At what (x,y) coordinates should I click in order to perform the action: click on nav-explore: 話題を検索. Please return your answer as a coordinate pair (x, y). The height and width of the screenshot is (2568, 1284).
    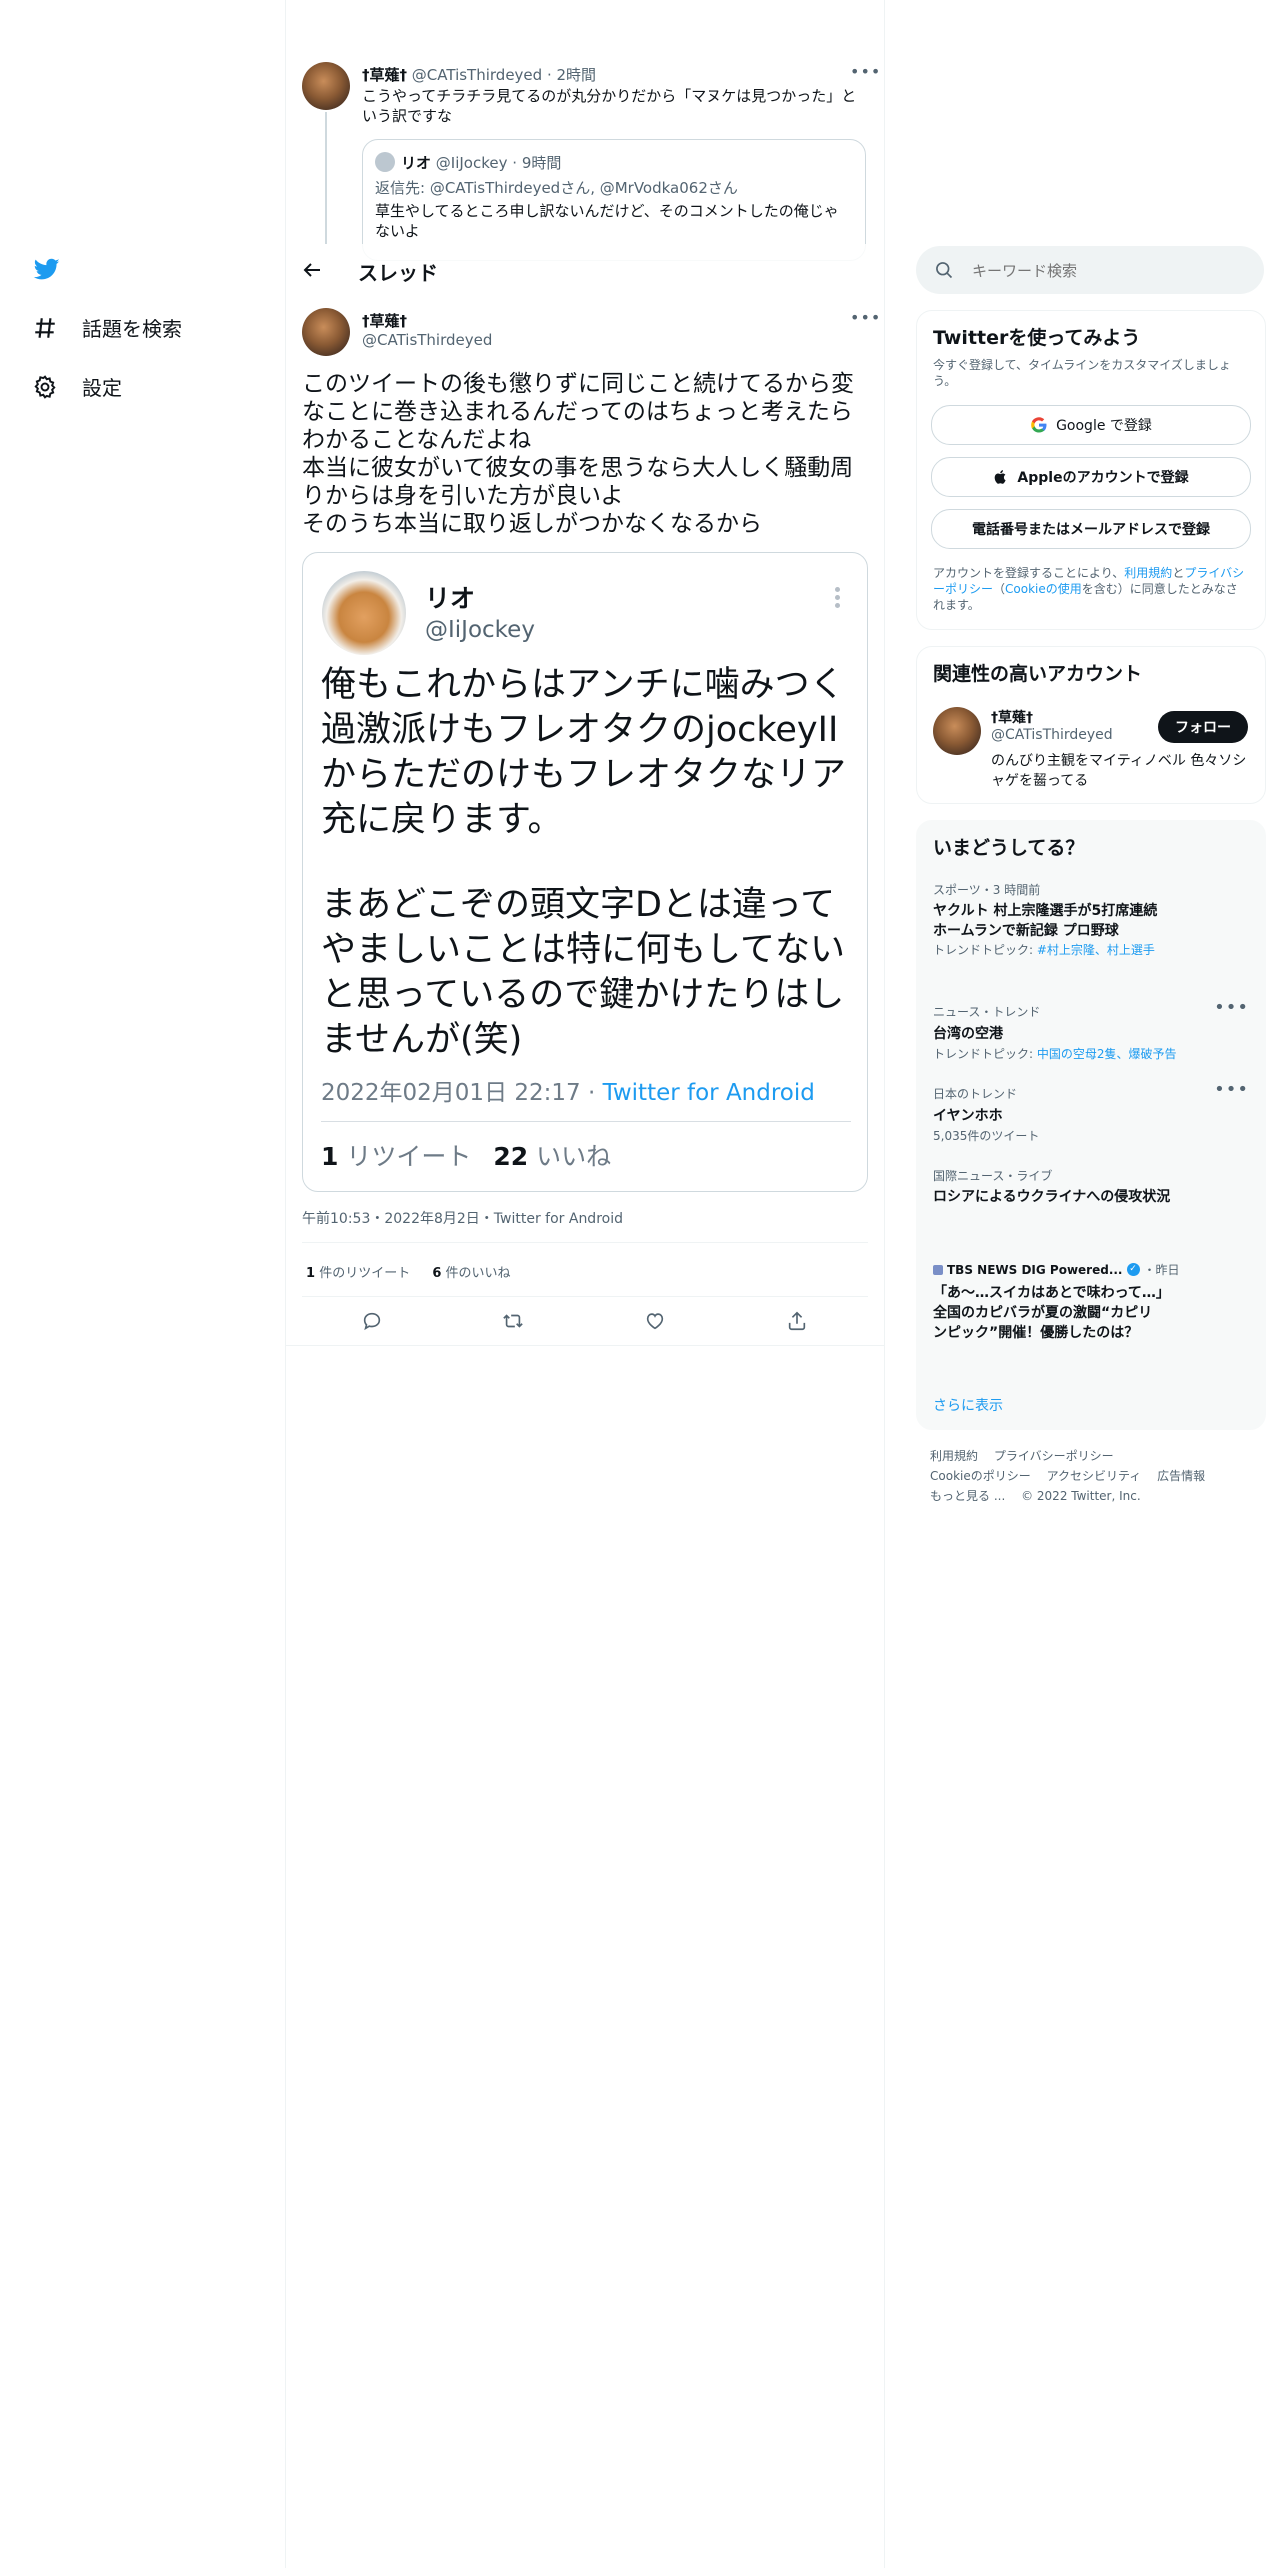
    Looking at the image, I should click on (107, 327).